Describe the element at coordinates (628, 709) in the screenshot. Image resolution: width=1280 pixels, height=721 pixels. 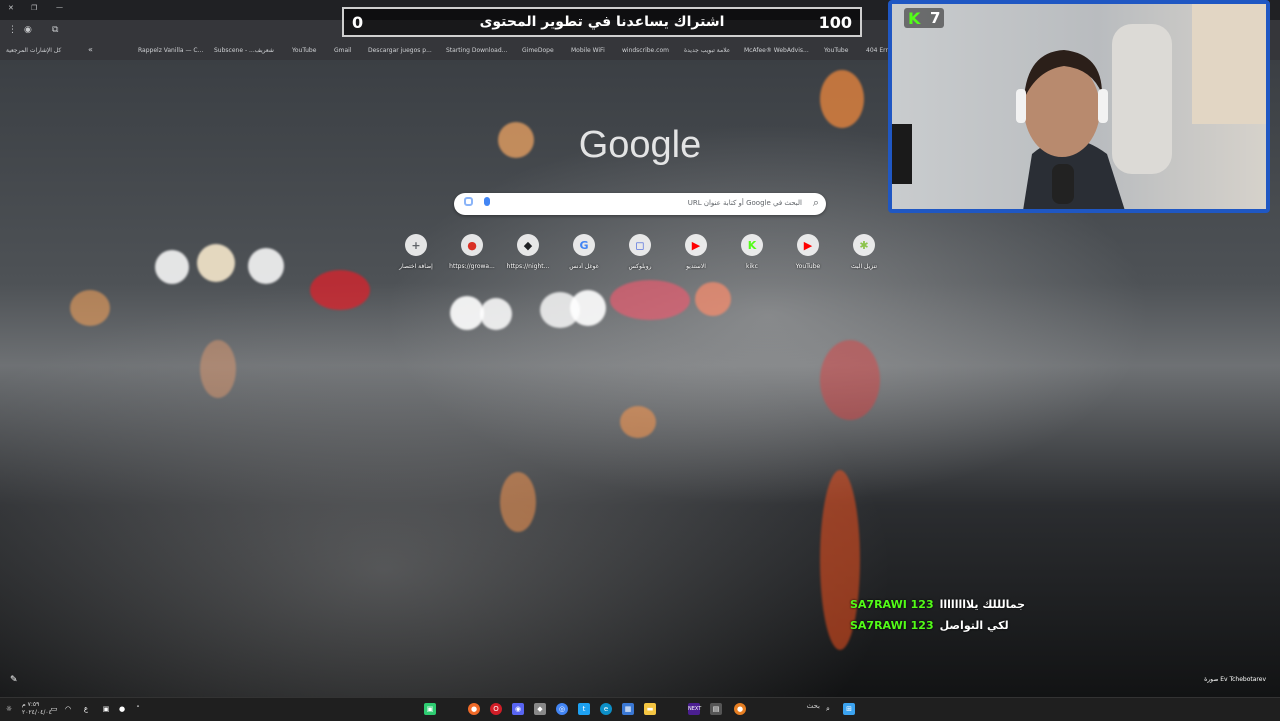
I see `store-icon: ▦` at that location.